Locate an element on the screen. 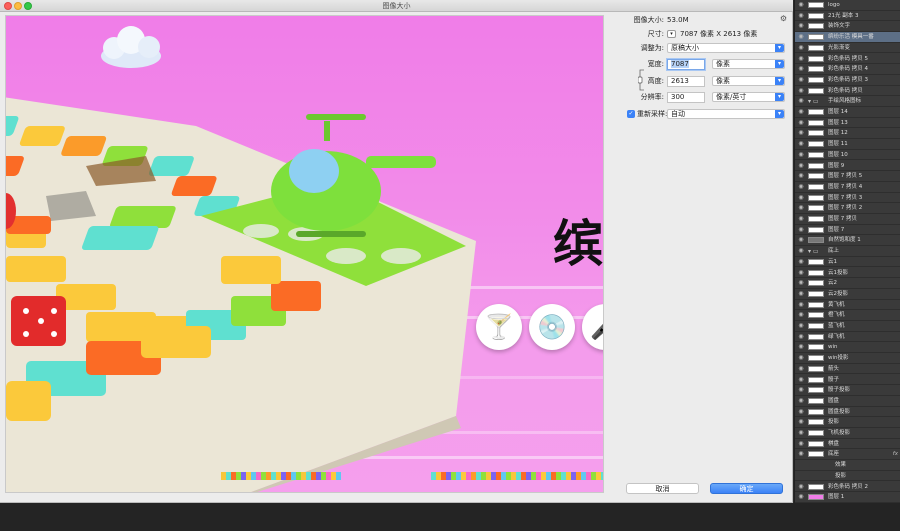  layer-group-row: ◉ ▾ ▭ 手绘风格图标 is located at coordinates (847, 101).